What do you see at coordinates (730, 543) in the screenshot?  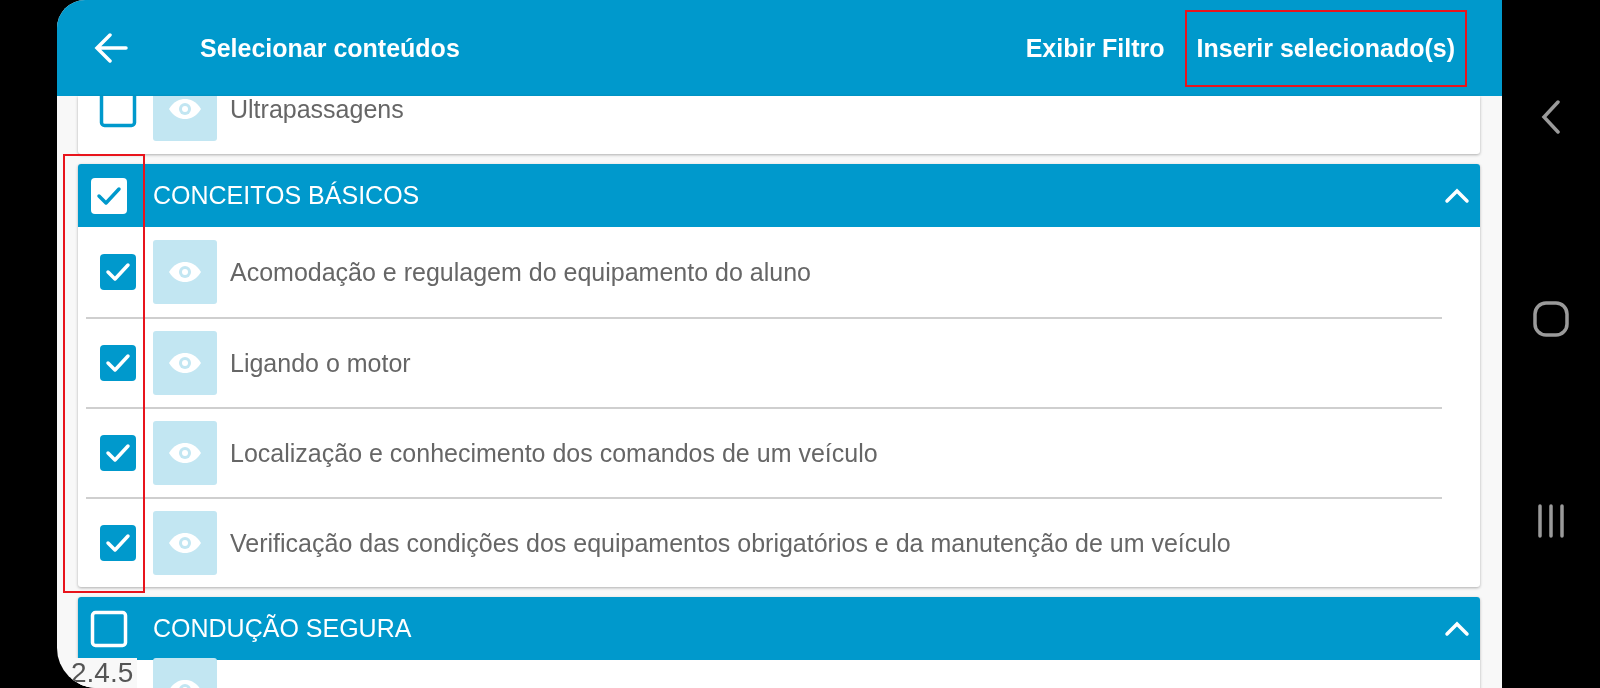 I see `content-label: Verificação das condições dos equipamentos obrigatórios e da manutenção de um veículo` at bounding box center [730, 543].